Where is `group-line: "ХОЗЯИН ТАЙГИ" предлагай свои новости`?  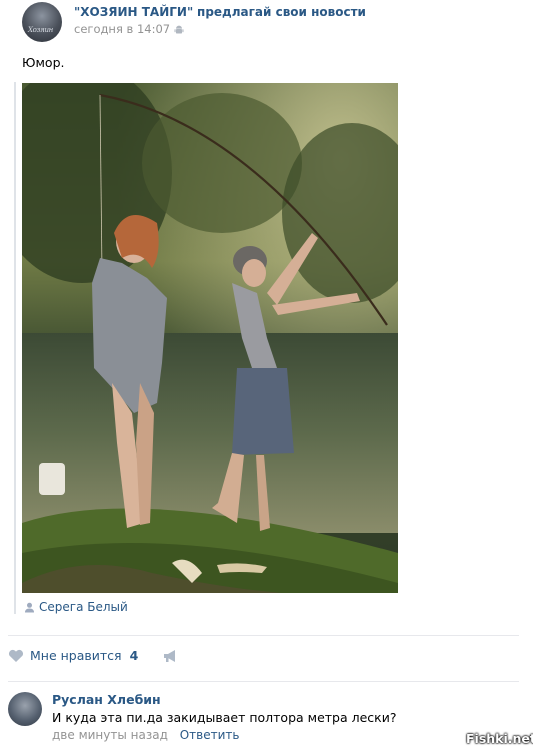 group-line: "ХОЗЯИН ТАЙГИ" предлагай свои новости is located at coordinates (220, 12).